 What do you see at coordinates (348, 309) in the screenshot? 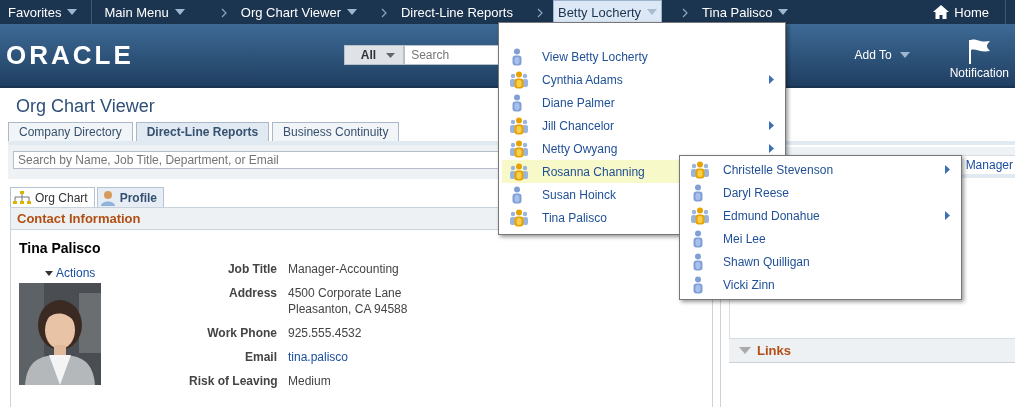
I see `field-value: Pleasanton, CA 94588` at bounding box center [348, 309].